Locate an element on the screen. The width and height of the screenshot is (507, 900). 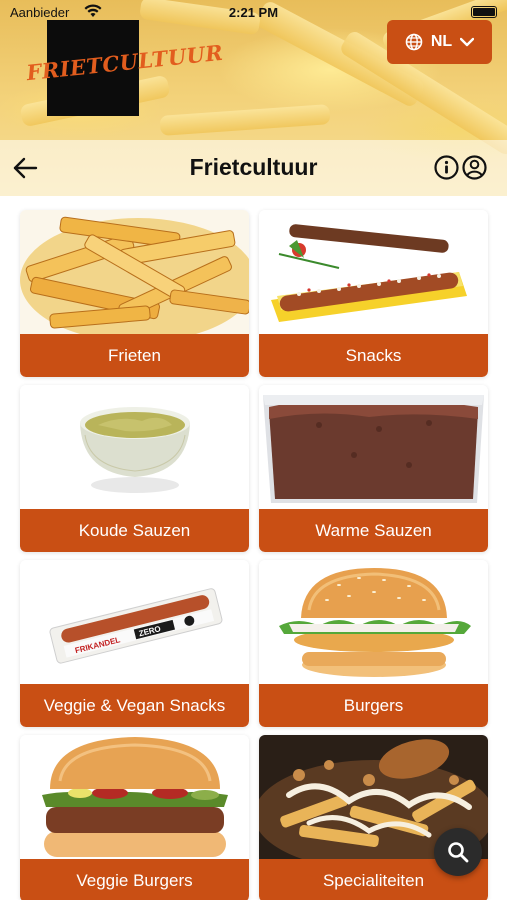
veggie-snack-image: FRIKANDEL ZERO is located at coordinates (134, 622).